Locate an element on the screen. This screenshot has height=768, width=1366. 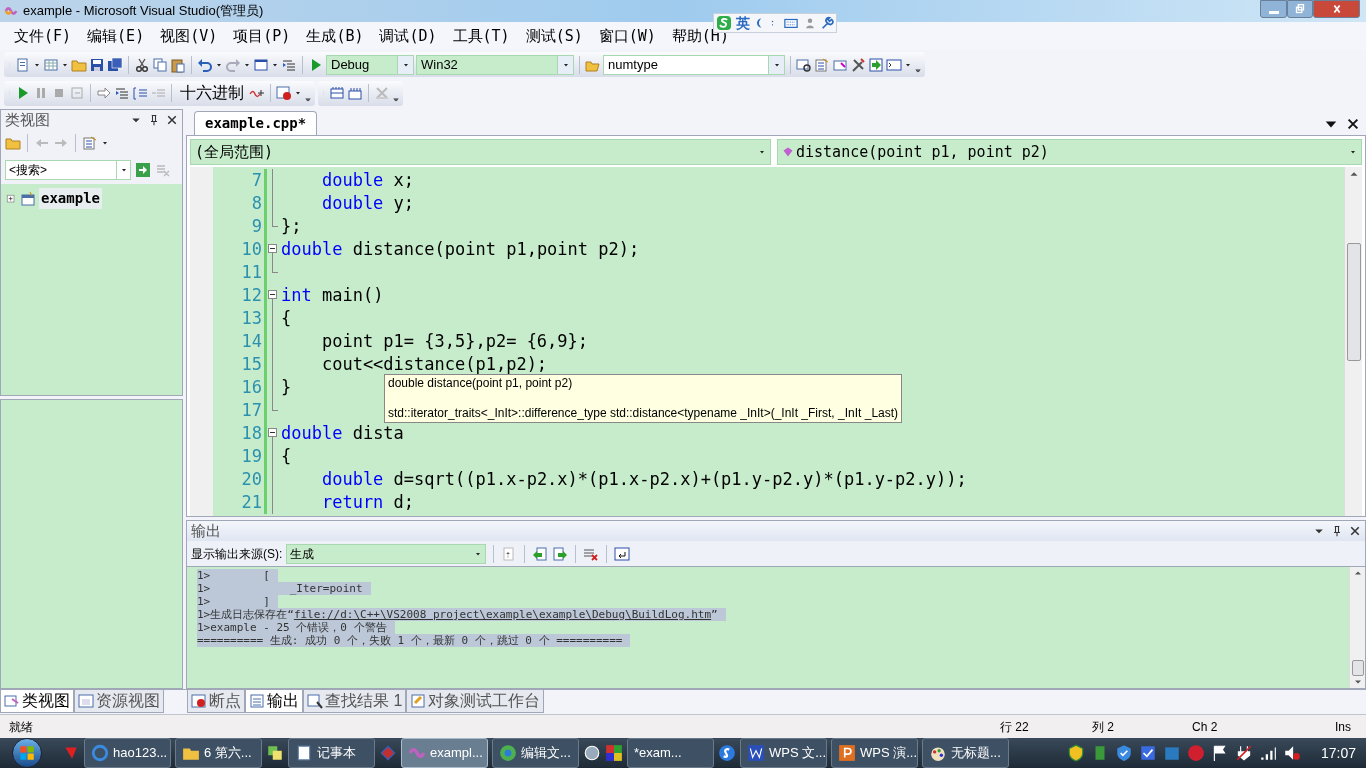
step-icon is located at coordinates (122, 93).